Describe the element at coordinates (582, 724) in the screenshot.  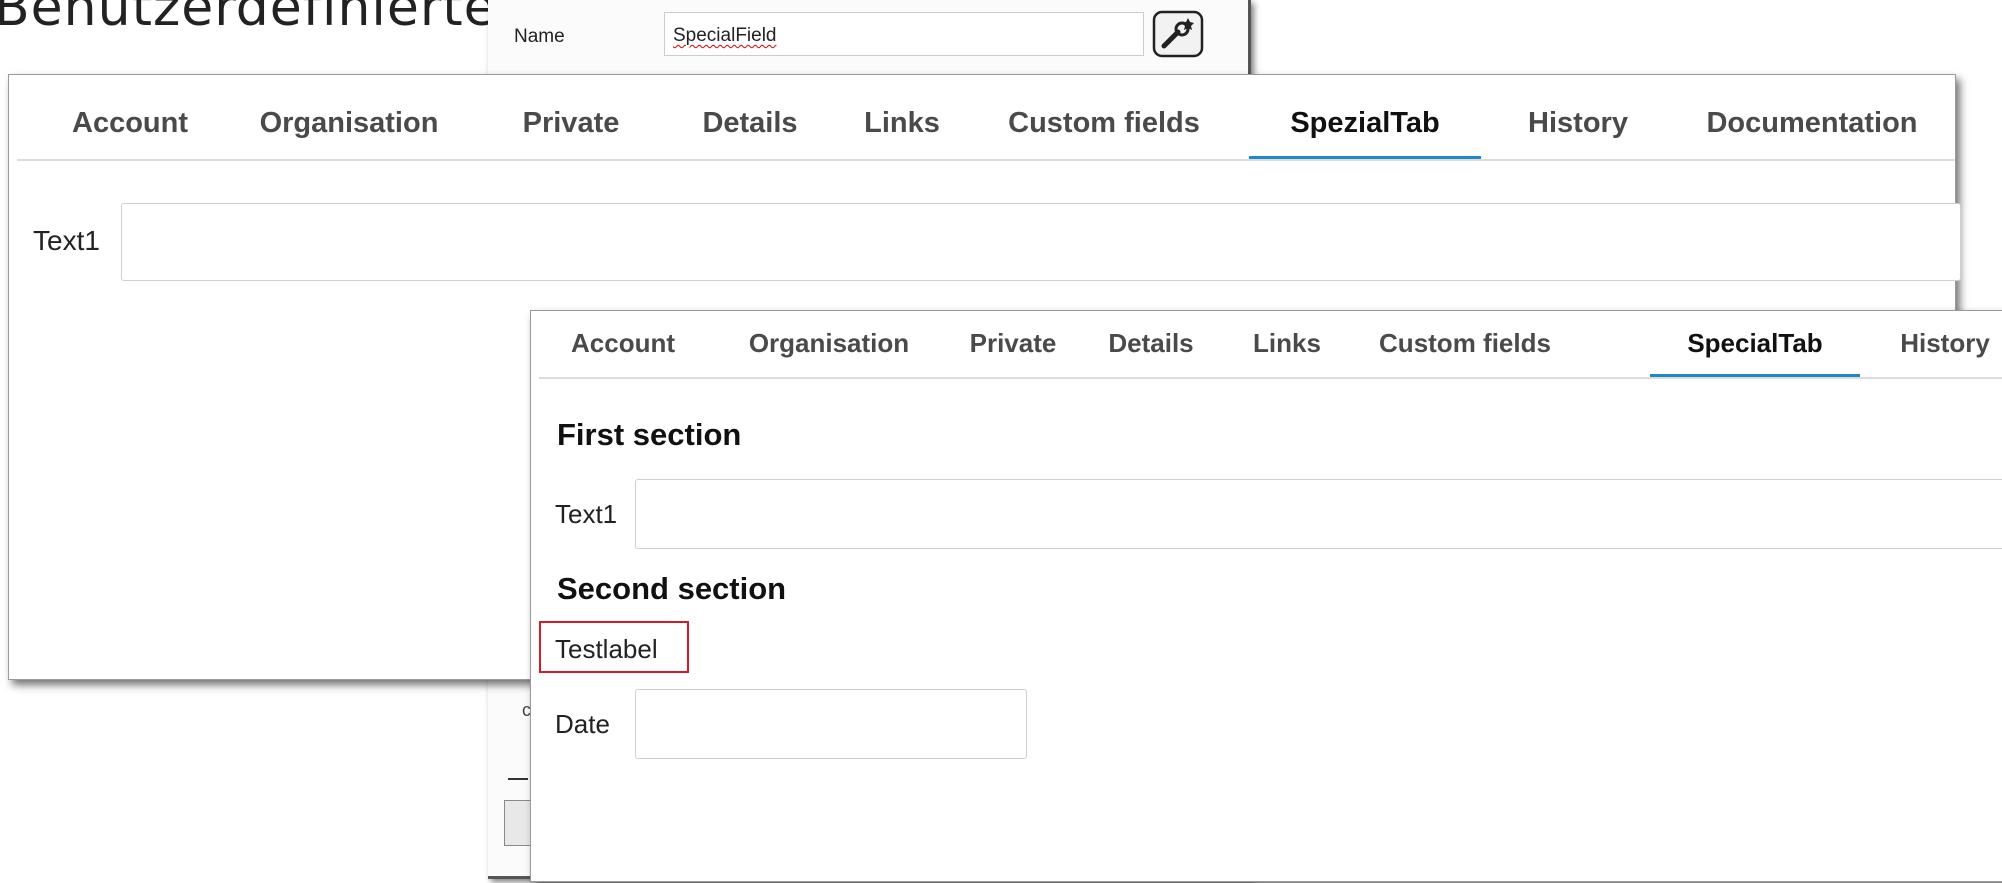
I see `date-label: Date` at that location.